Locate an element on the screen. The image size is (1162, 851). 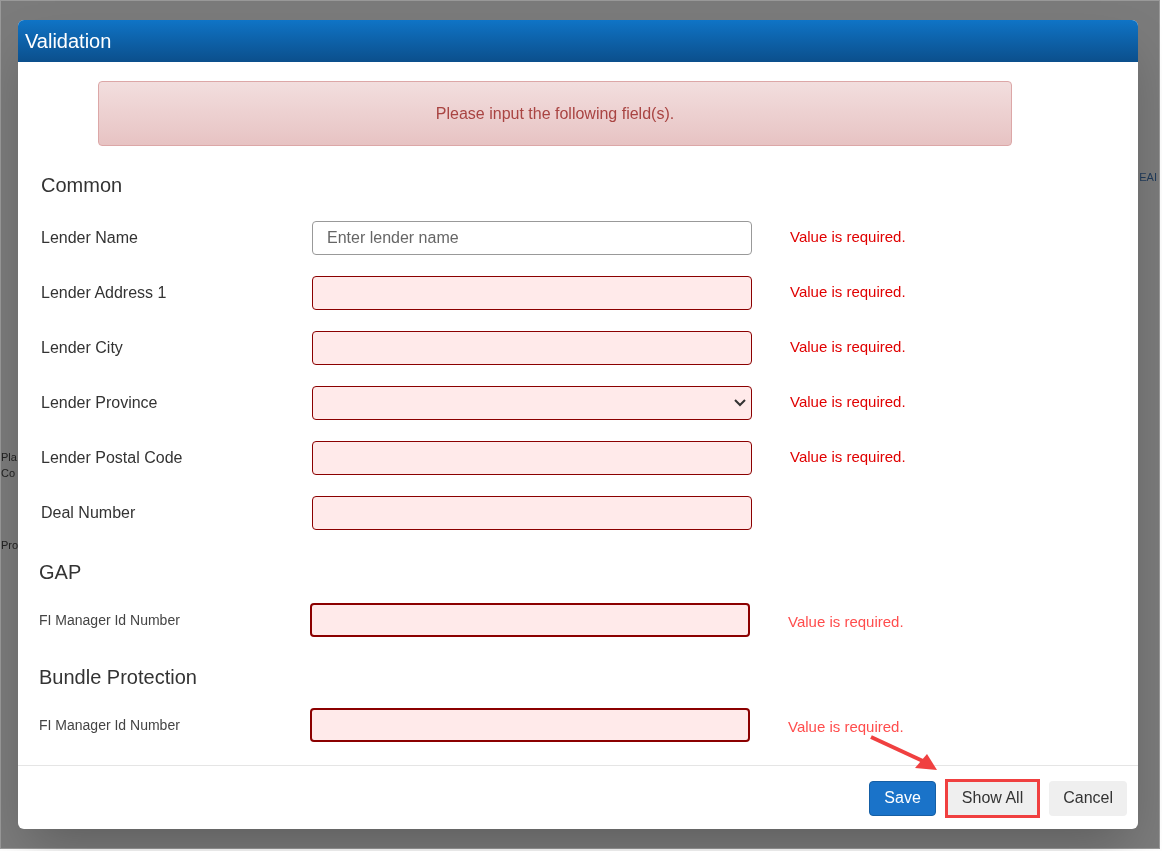
background-text: Co is located at coordinates (9, 473).